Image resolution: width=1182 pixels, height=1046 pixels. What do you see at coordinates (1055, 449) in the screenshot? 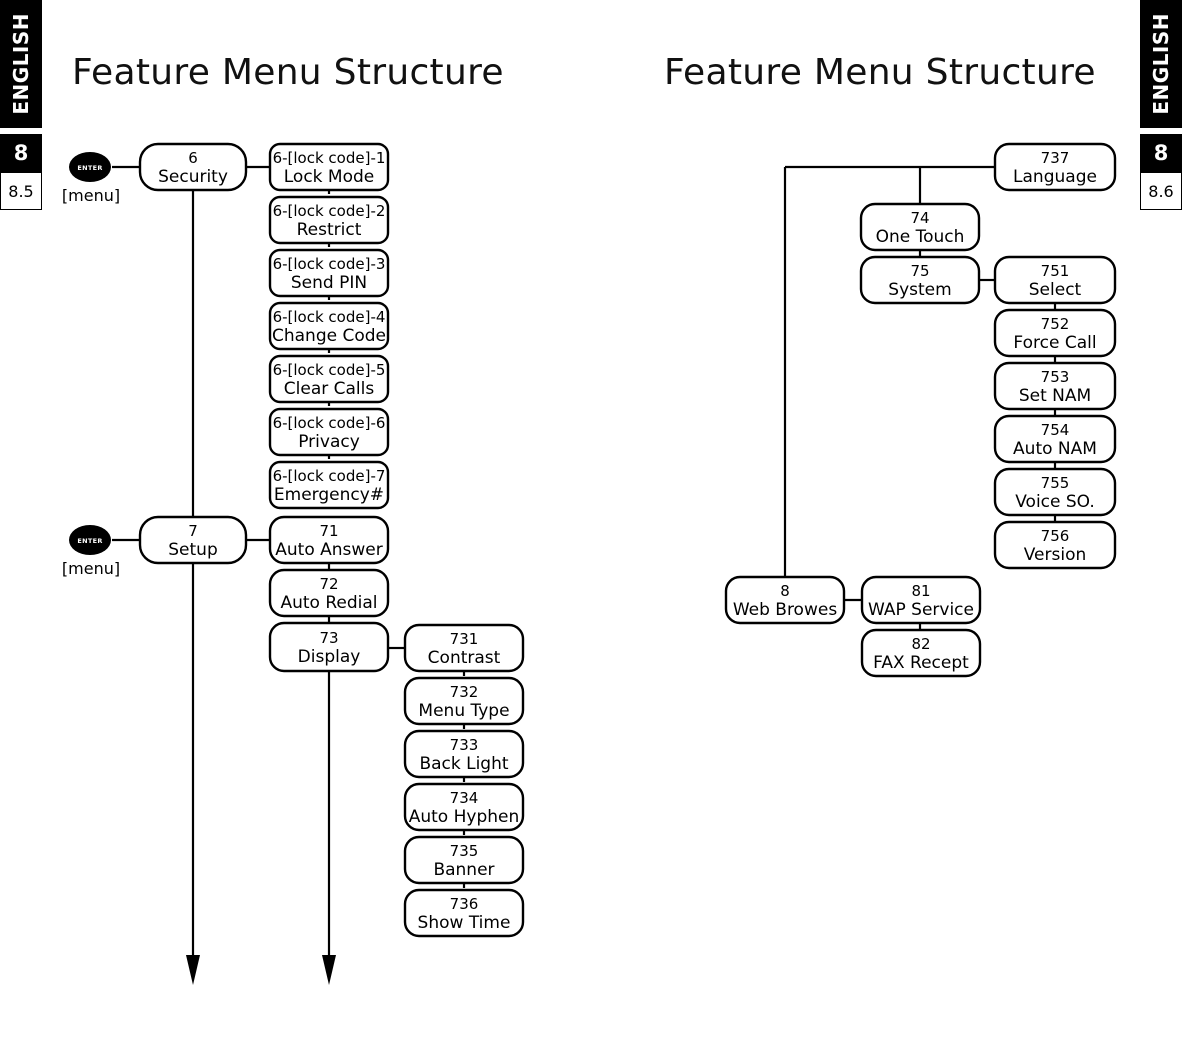
I see `node-label: Auto NAM` at bounding box center [1055, 449].